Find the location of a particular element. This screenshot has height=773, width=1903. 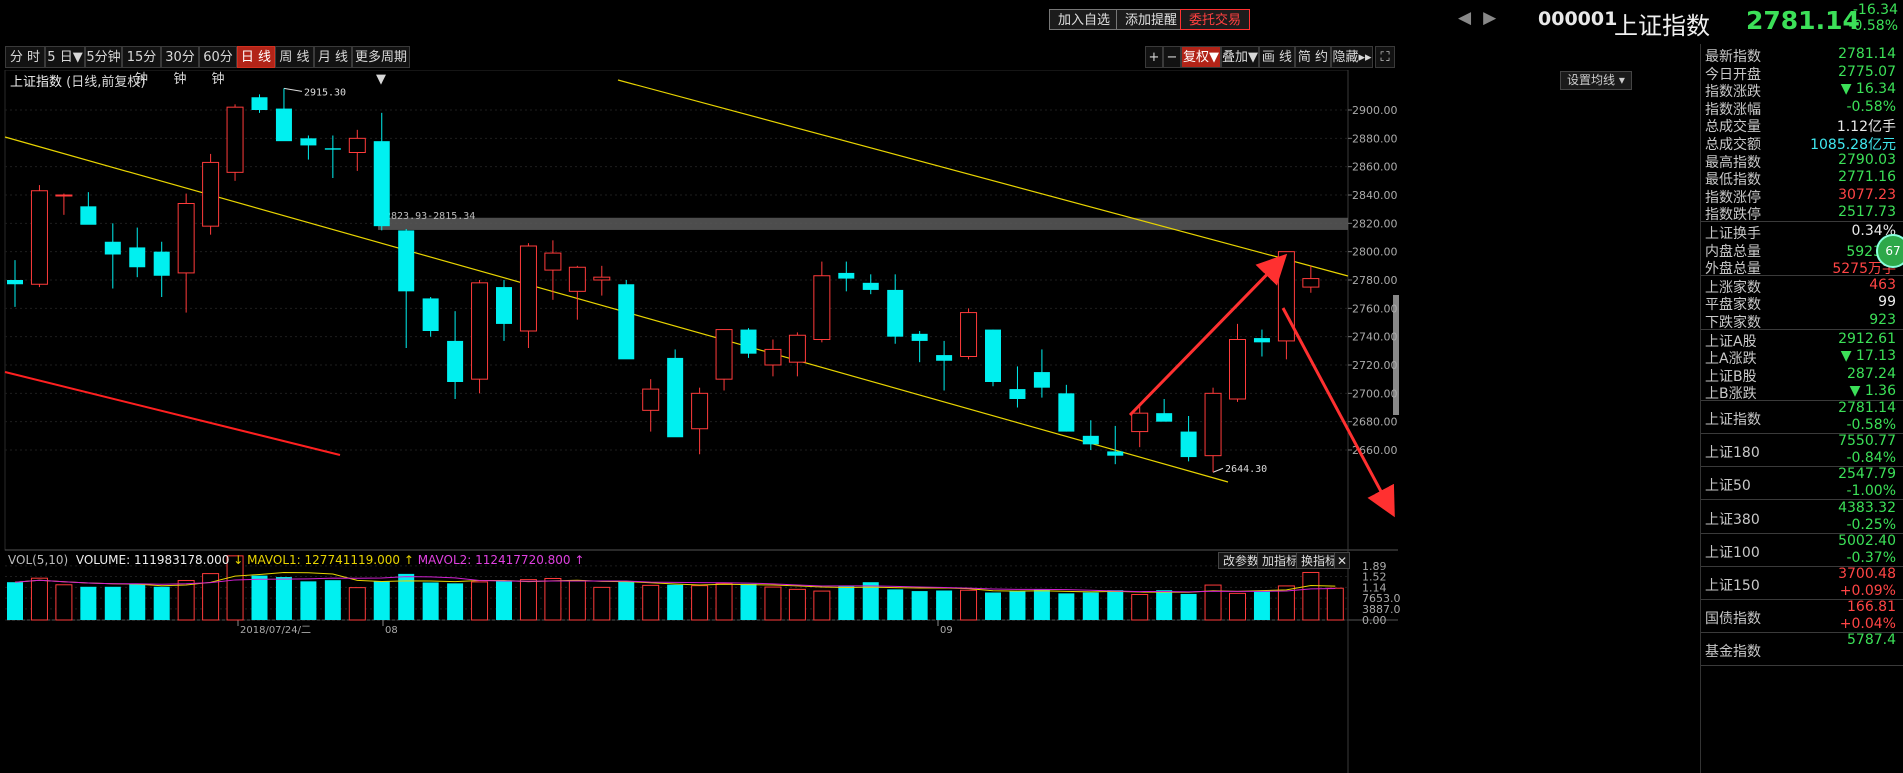

prev-stock-icon: ◀ is located at coordinates (1464, 18).